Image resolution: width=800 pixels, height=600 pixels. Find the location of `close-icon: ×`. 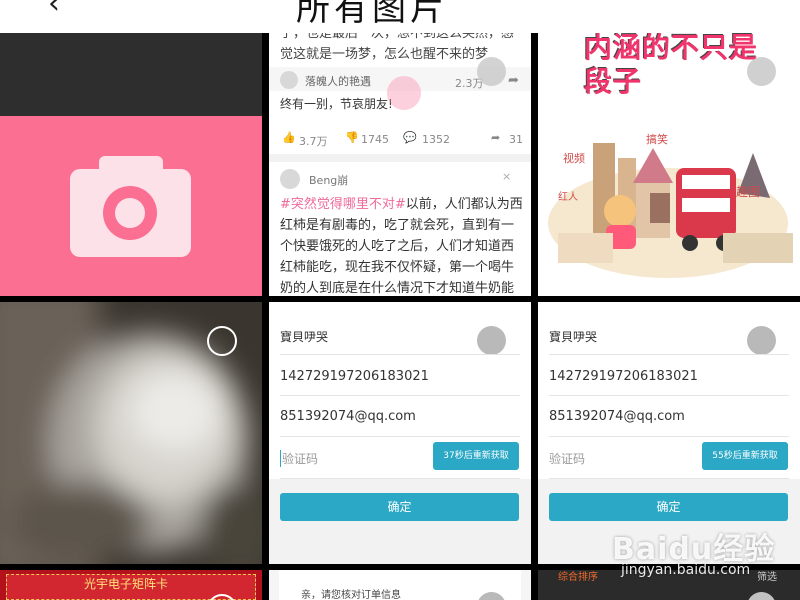

close-icon: × is located at coordinates (506, 176).